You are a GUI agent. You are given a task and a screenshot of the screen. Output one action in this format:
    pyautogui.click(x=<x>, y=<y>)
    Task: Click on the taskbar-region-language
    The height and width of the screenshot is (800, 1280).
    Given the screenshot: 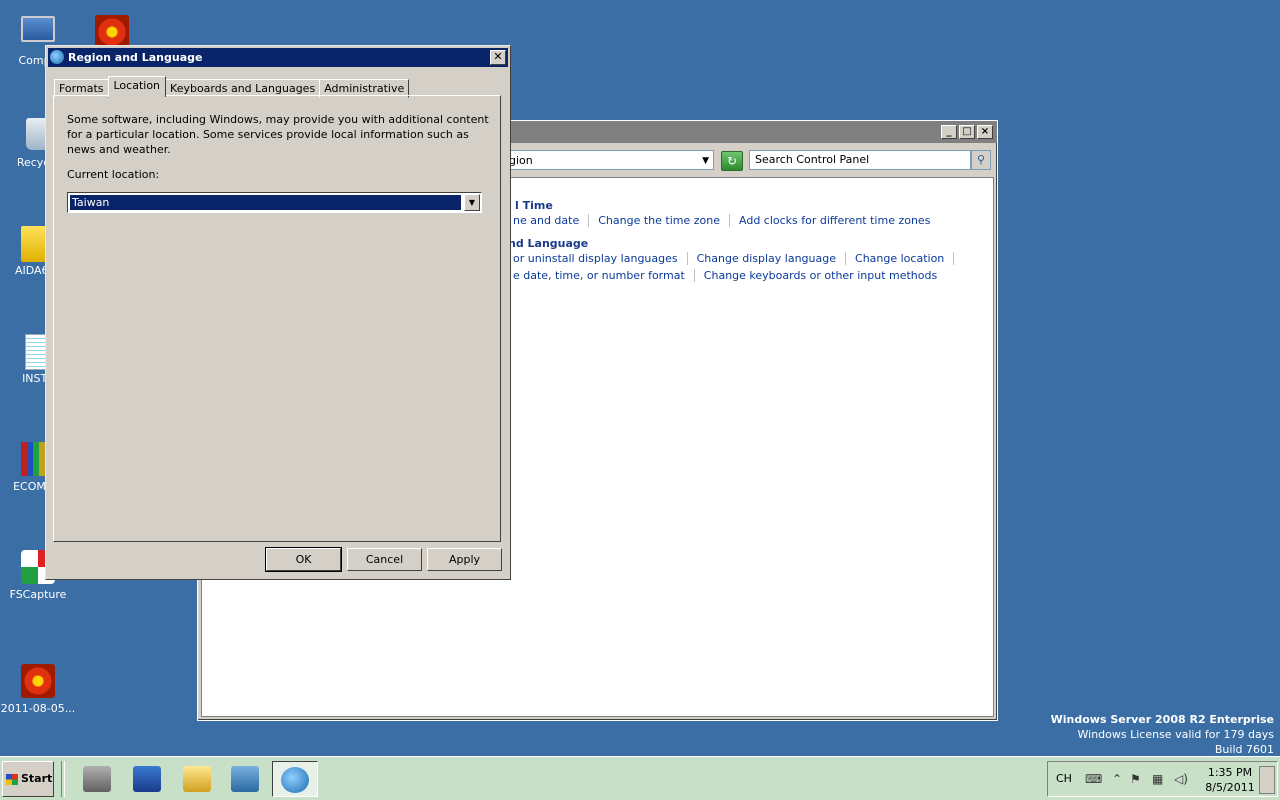 What is the action you would take?
    pyautogui.click(x=295, y=779)
    